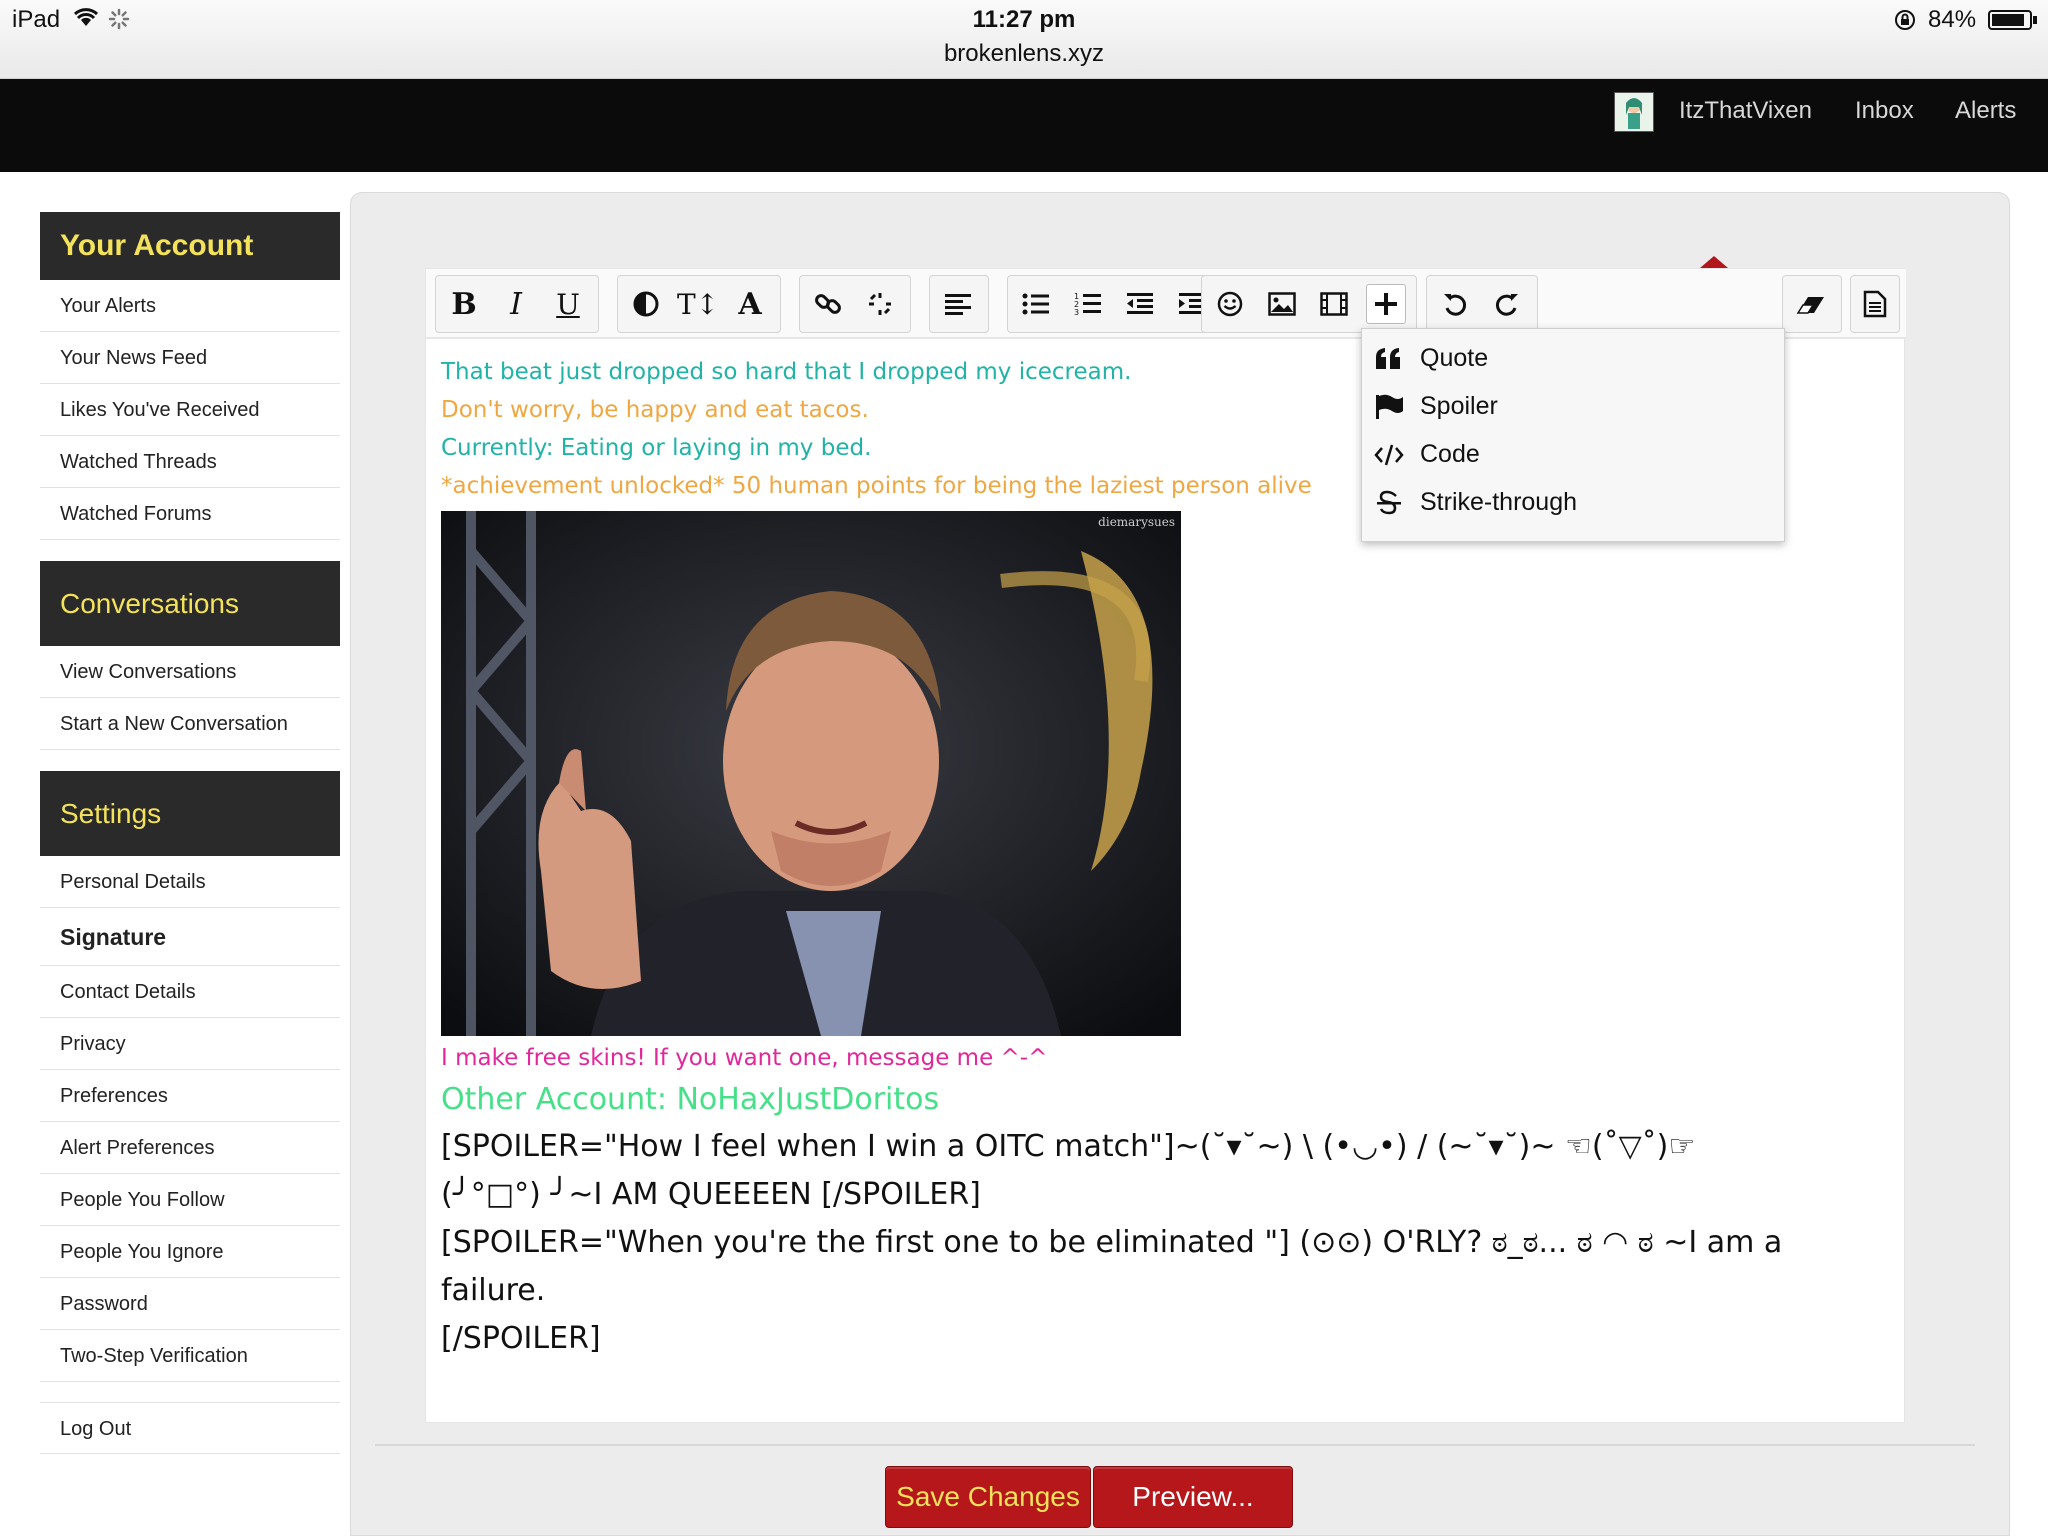 This screenshot has width=2048, height=1536. I want to click on user-avatar, so click(1634, 112).